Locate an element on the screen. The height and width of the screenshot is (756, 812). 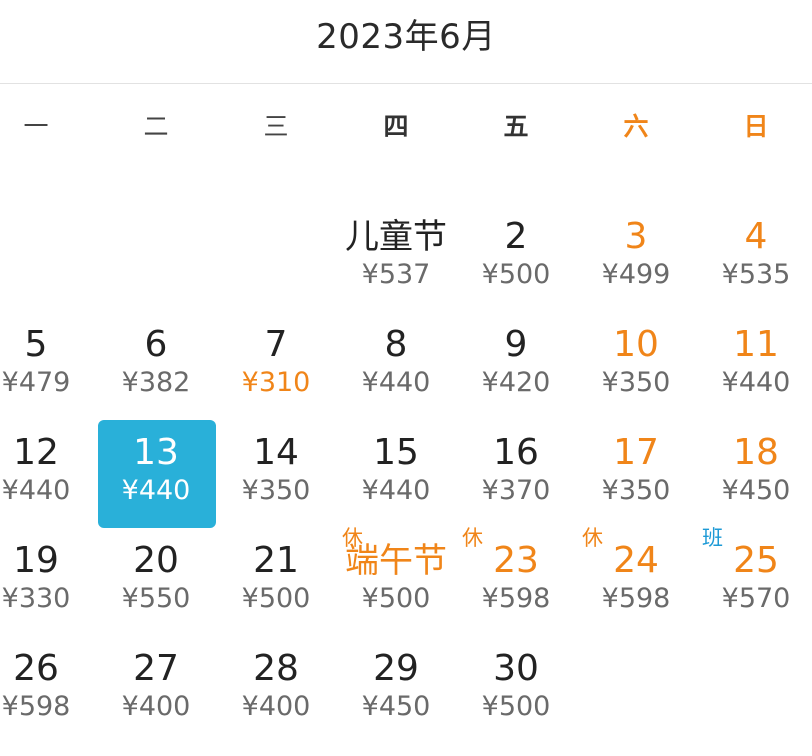
calendar-header: 2023年6月 is located at coordinates (406, 42).